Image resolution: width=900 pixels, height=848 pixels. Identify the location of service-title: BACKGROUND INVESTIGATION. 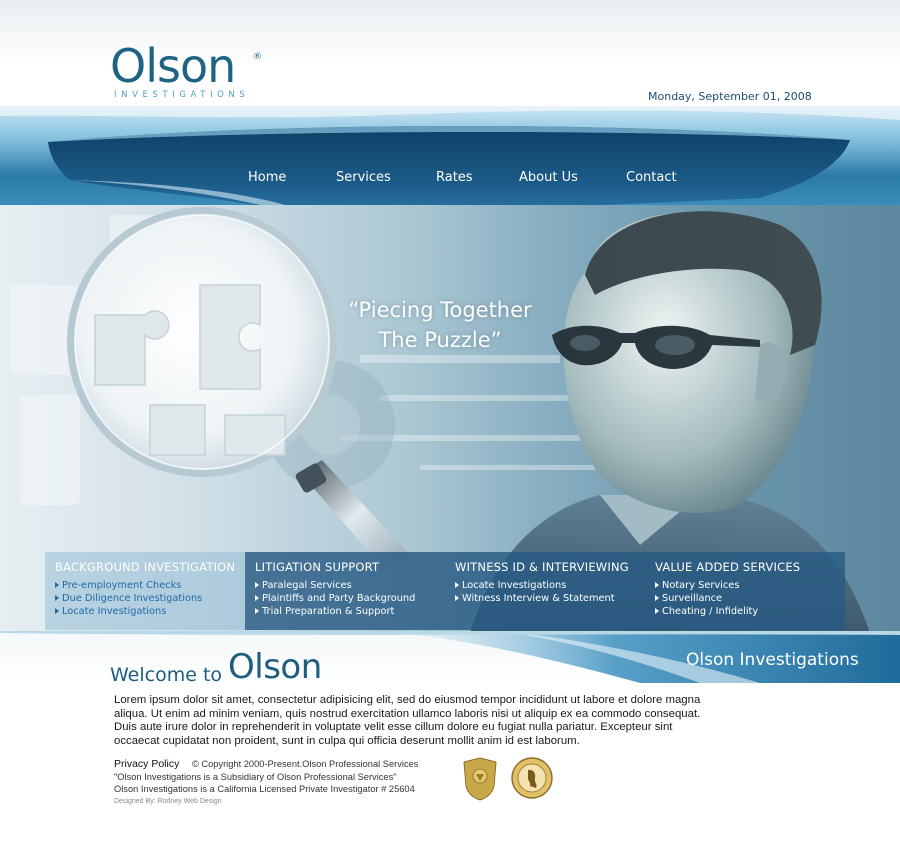
(145, 567).